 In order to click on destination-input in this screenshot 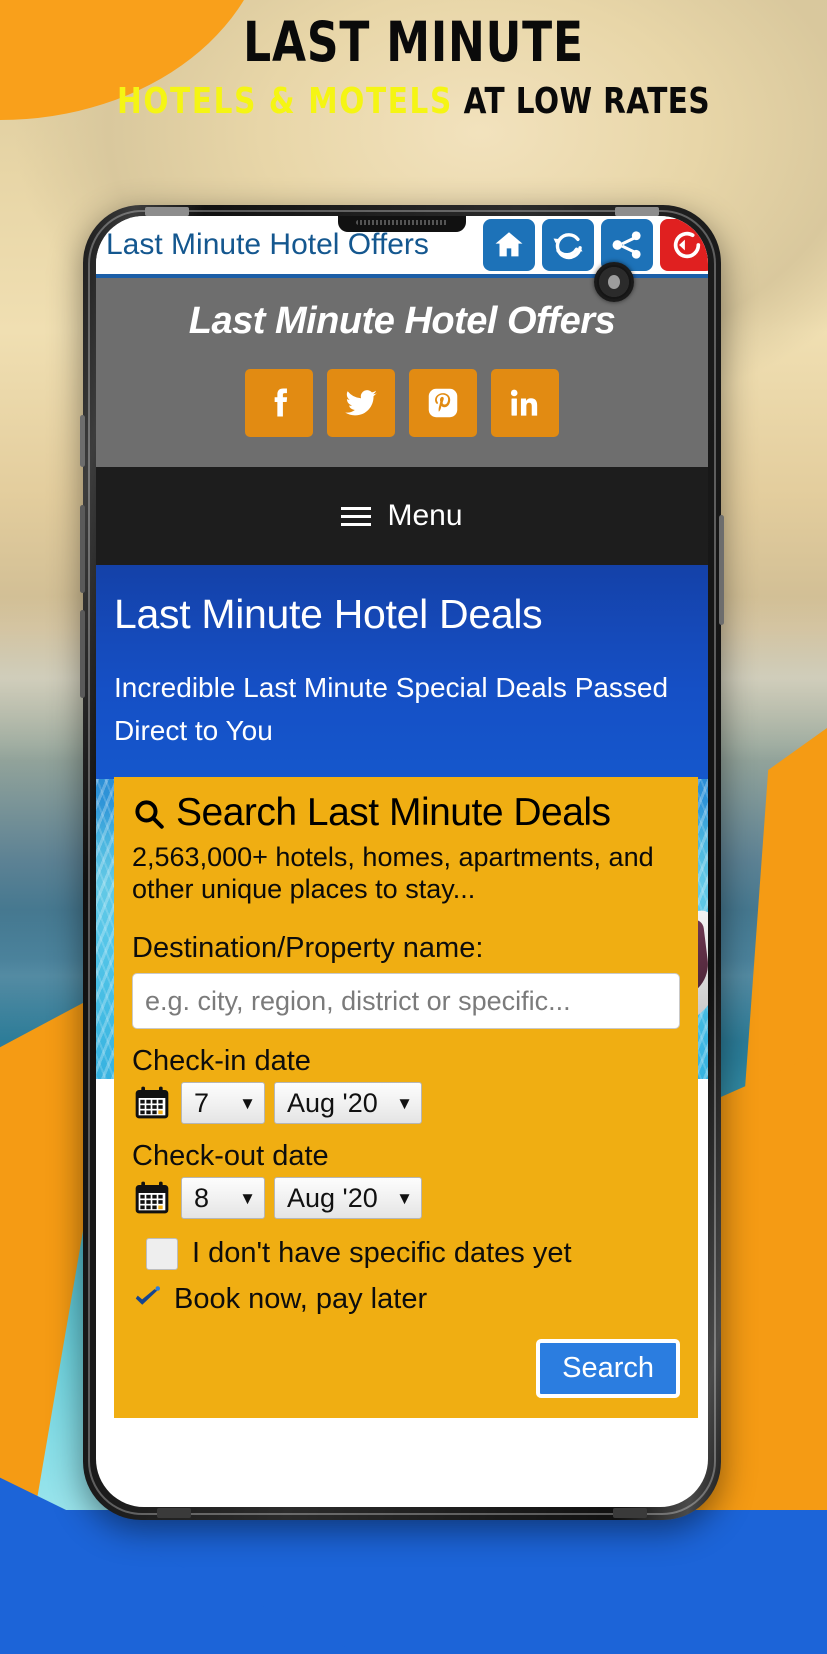, I will do `click(406, 1001)`.